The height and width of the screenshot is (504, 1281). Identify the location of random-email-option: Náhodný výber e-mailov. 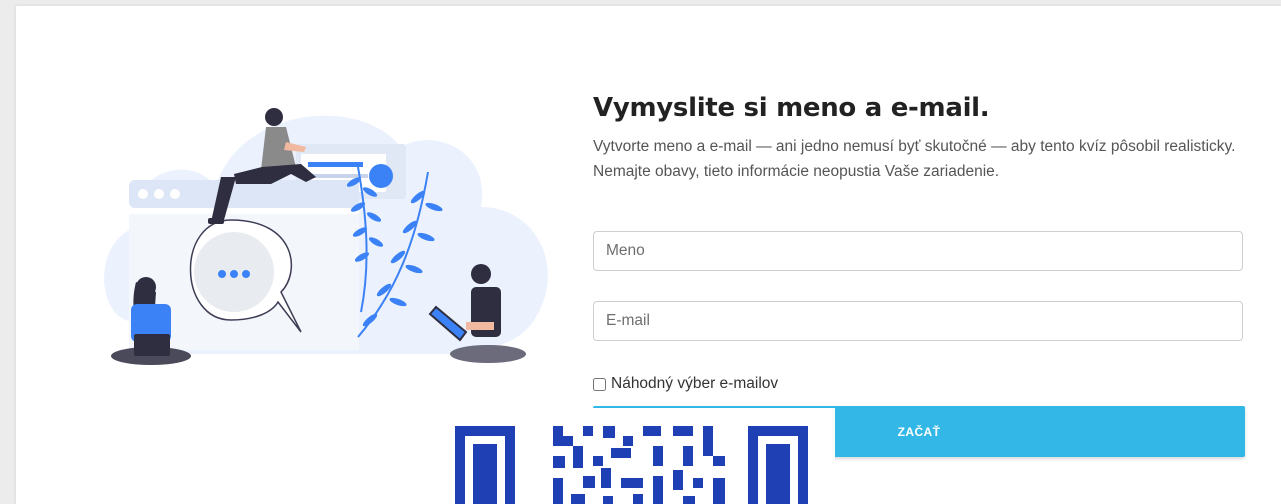
(685, 384).